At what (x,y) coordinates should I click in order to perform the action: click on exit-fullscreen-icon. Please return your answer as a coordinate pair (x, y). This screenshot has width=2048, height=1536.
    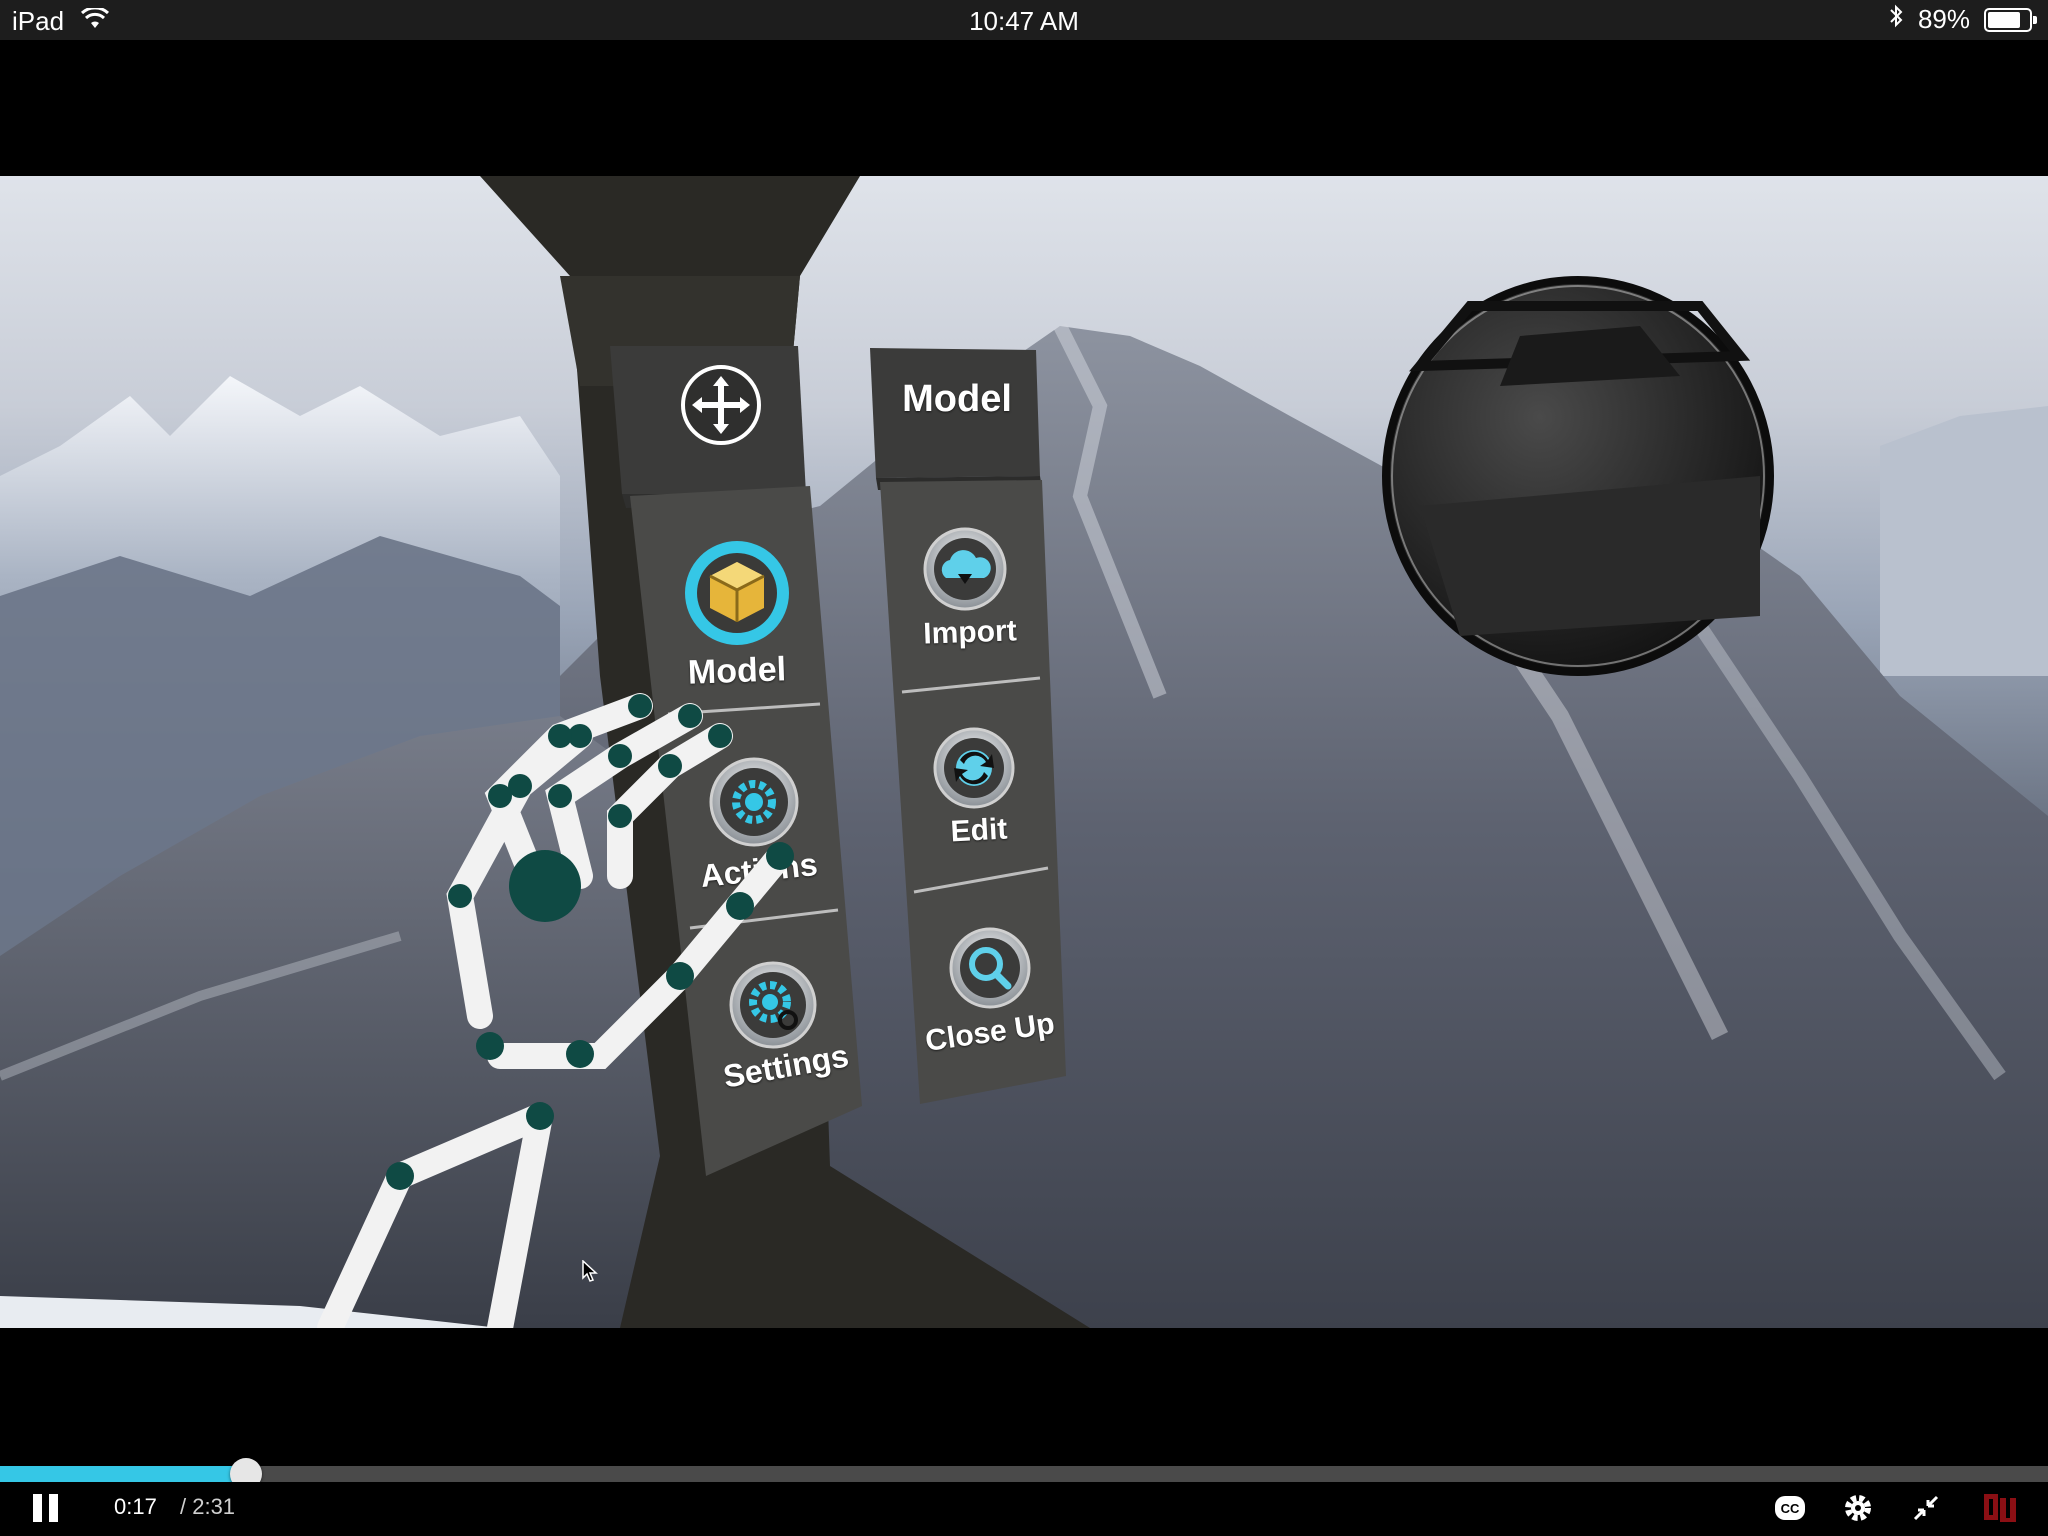
    Looking at the image, I should click on (1926, 1508).